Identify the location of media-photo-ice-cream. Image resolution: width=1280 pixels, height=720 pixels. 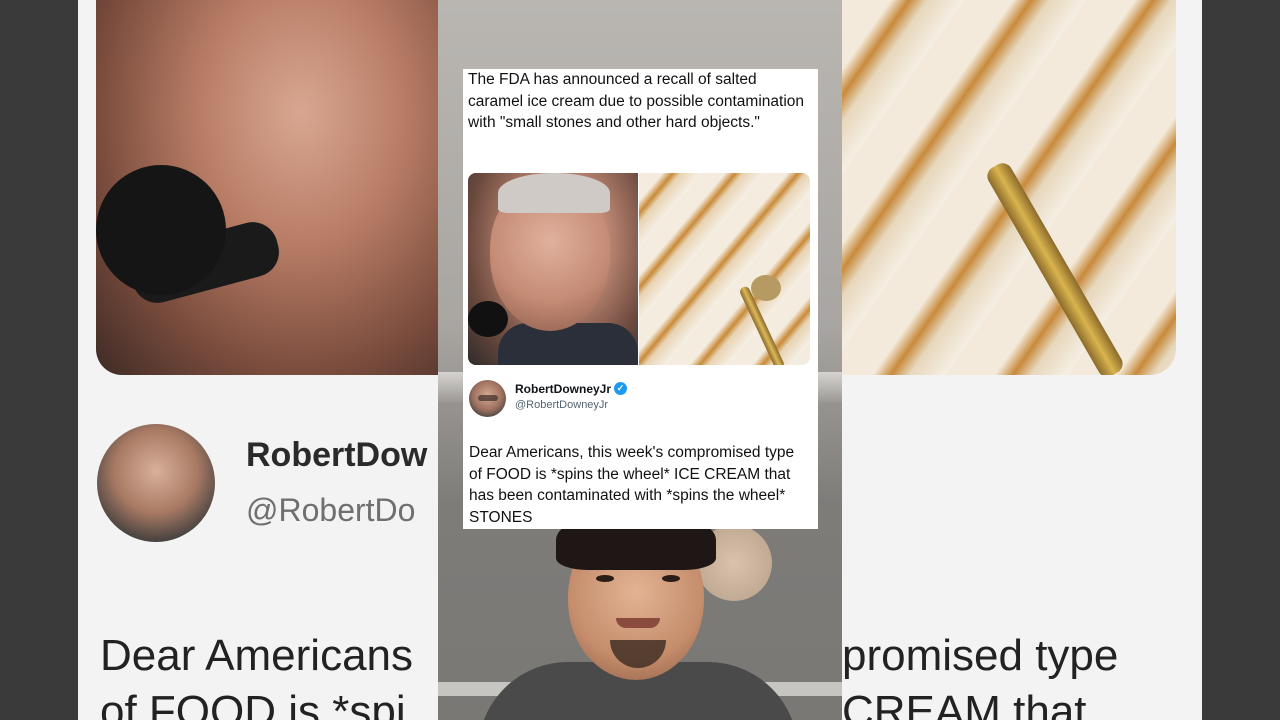
(724, 269).